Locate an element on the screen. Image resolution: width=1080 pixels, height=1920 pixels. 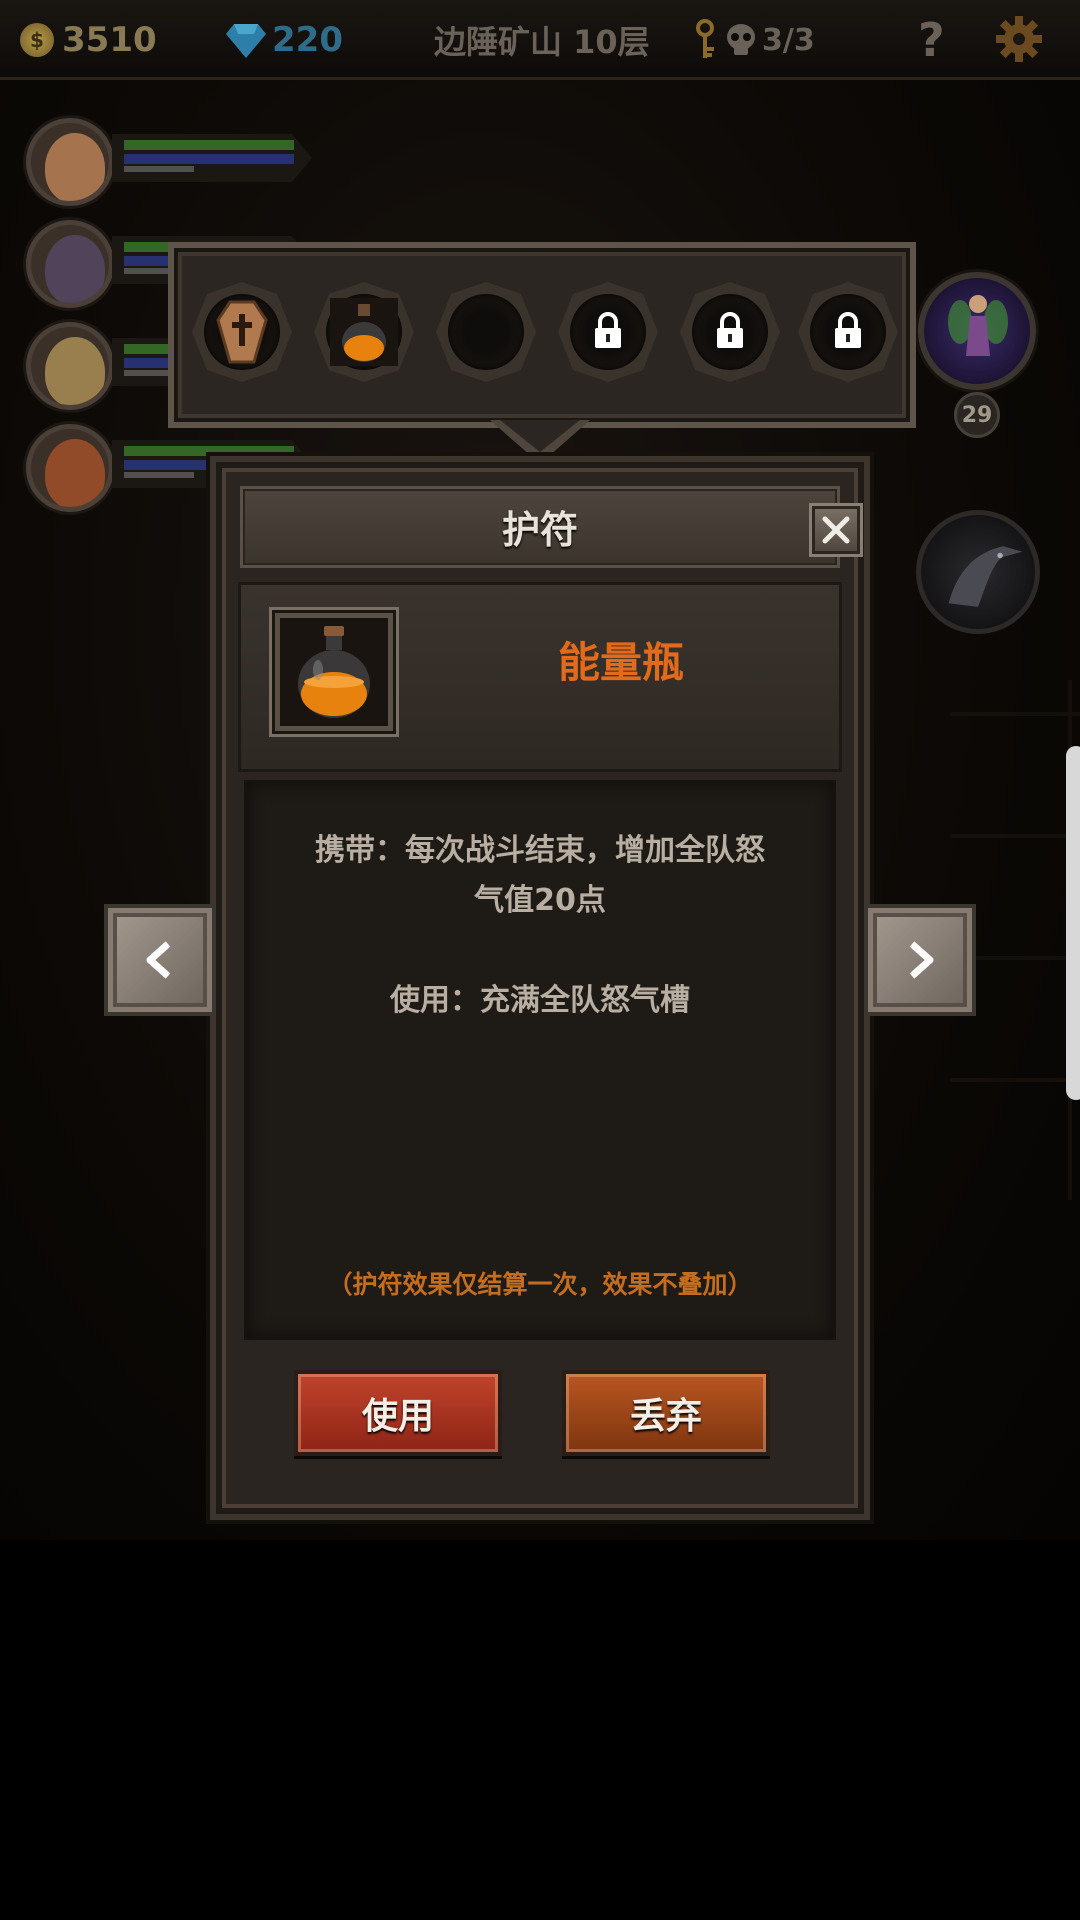
skull-icon is located at coordinates (741, 39).